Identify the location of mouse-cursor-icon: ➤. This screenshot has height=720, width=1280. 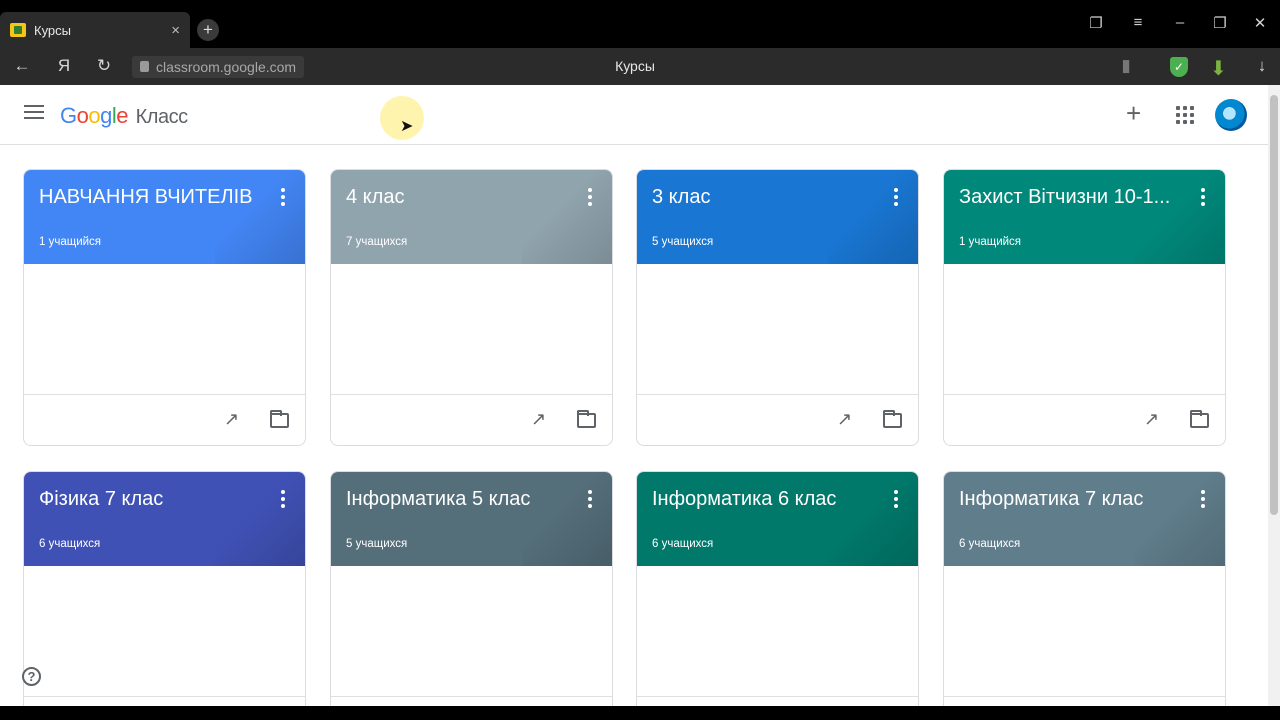
(407, 126).